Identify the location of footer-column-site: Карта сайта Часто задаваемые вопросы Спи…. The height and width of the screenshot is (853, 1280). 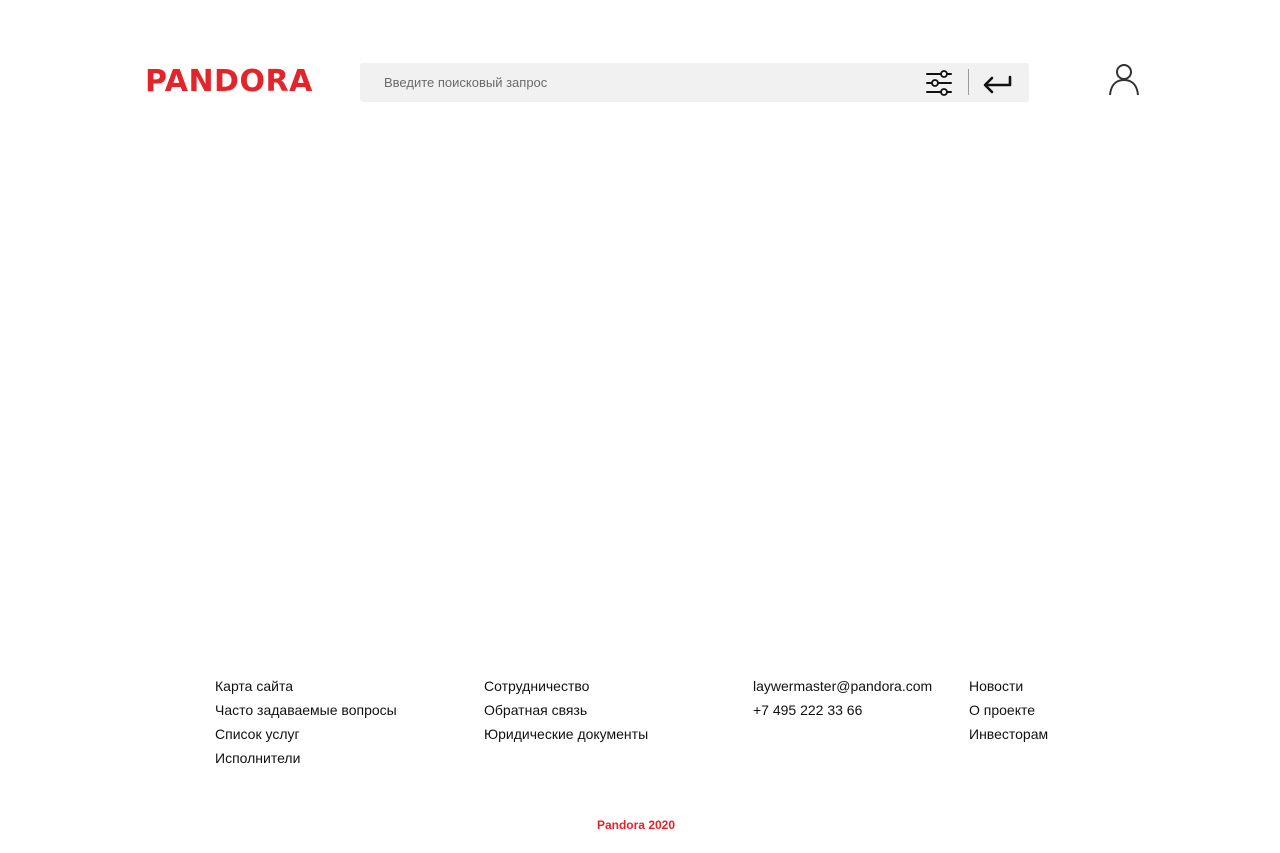
(306, 722).